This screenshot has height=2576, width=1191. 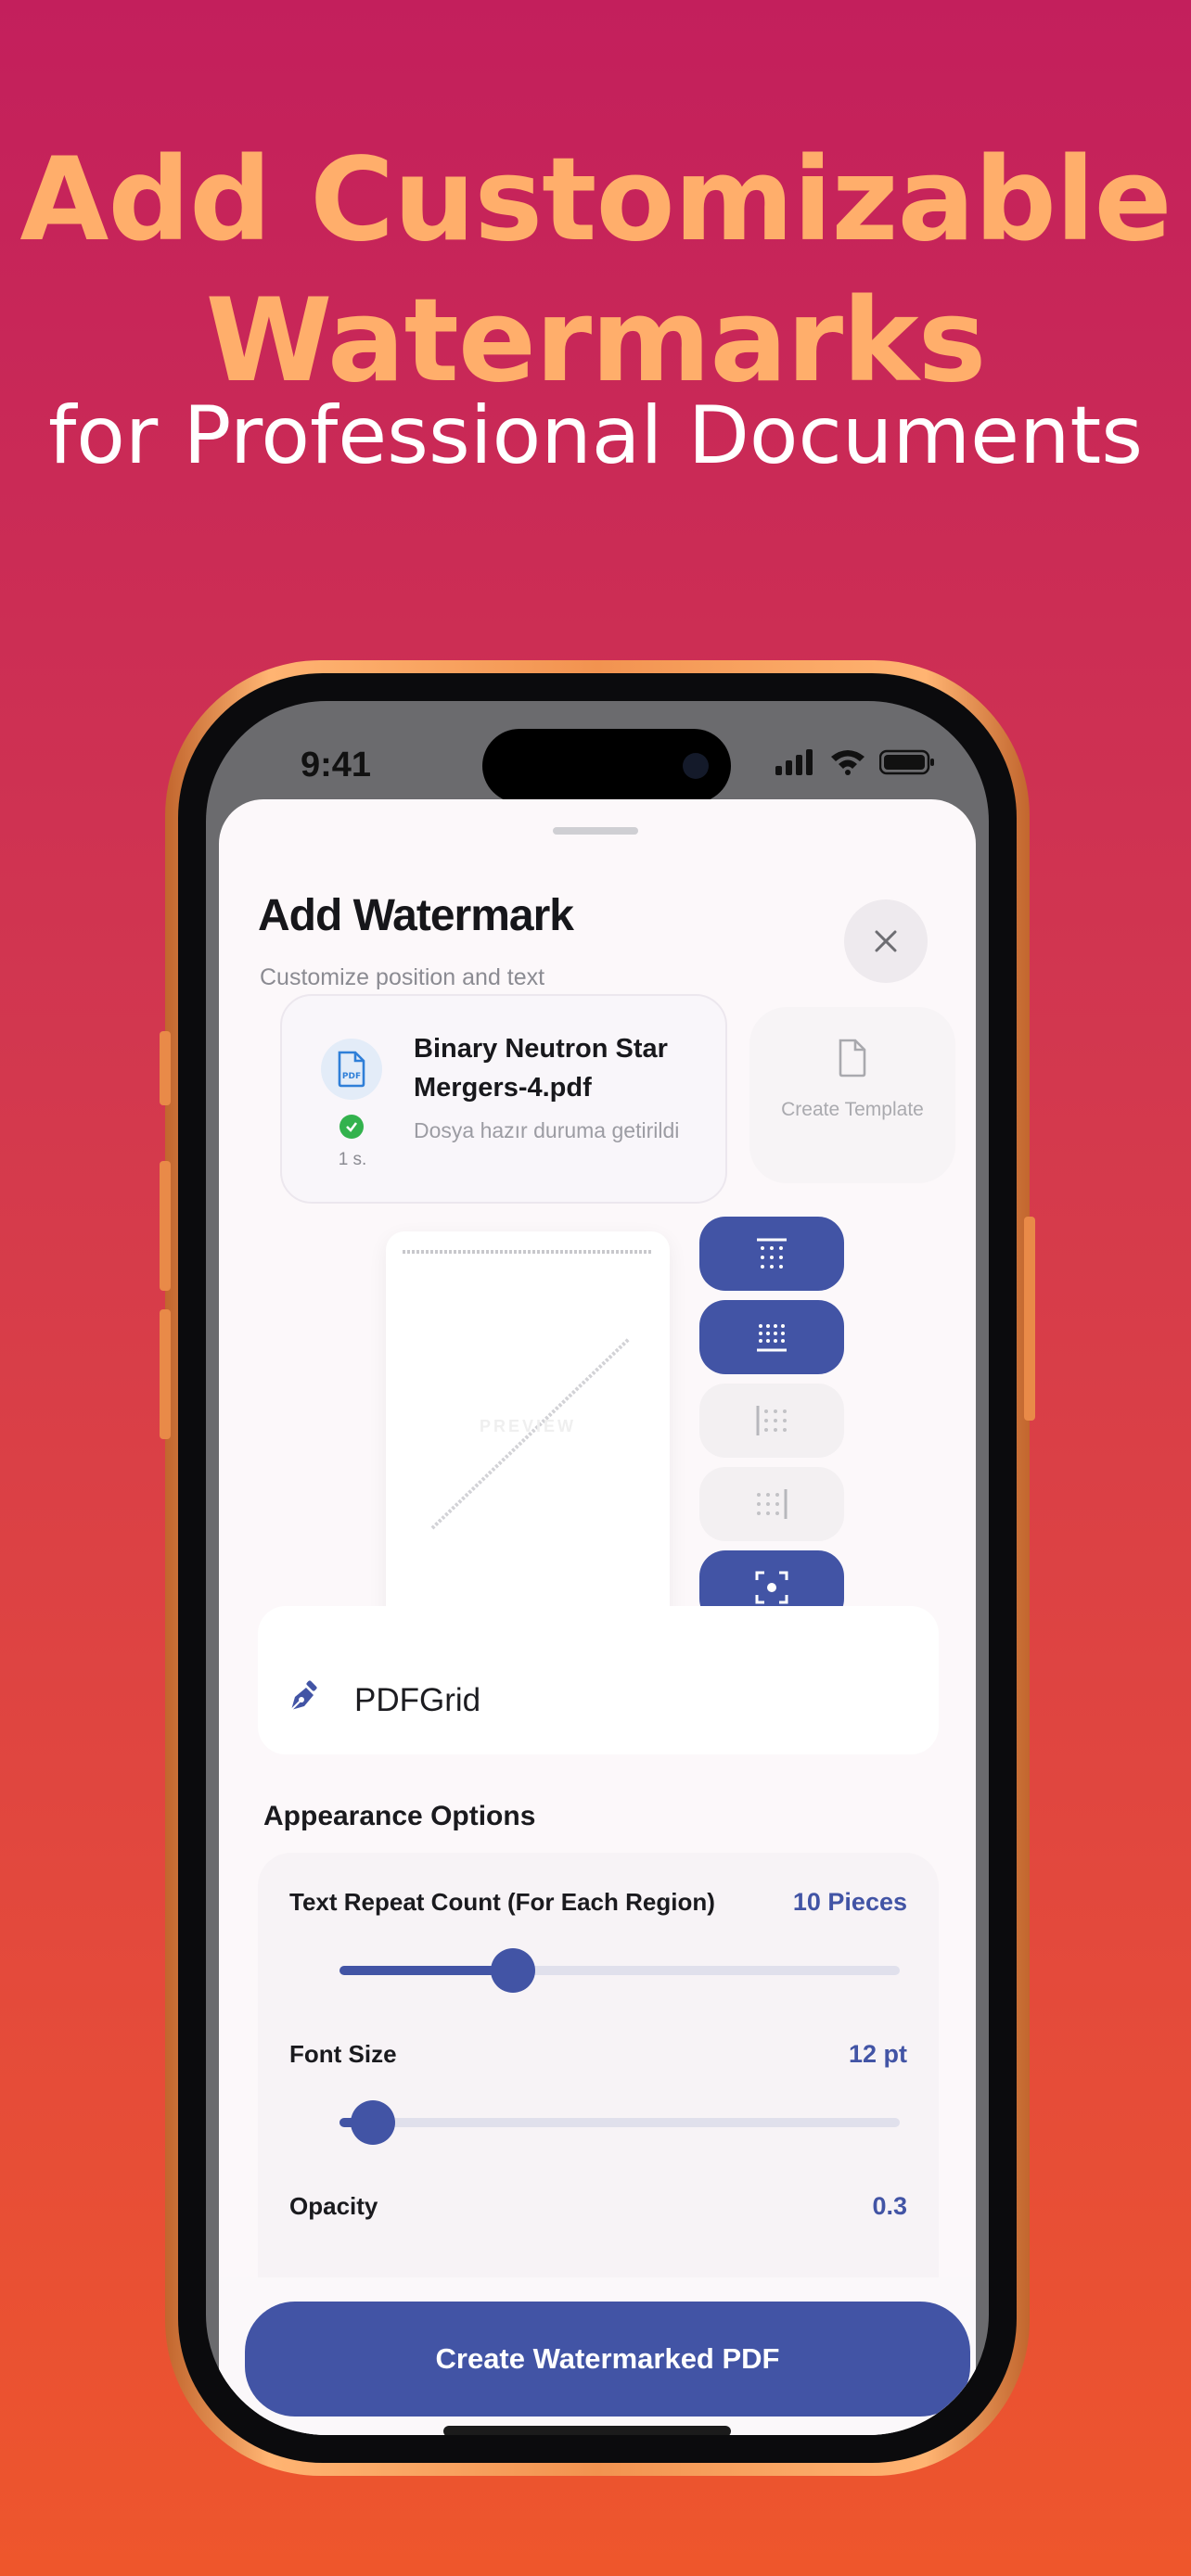 I want to click on status-icons, so click(x=855, y=761).